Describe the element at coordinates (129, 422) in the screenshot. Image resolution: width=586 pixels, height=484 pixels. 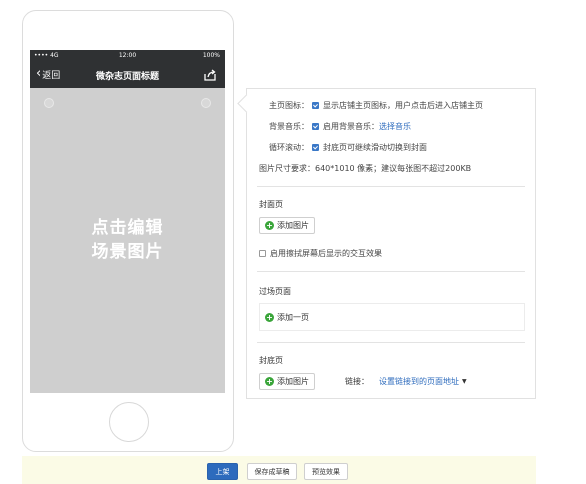
I see `home-button` at that location.